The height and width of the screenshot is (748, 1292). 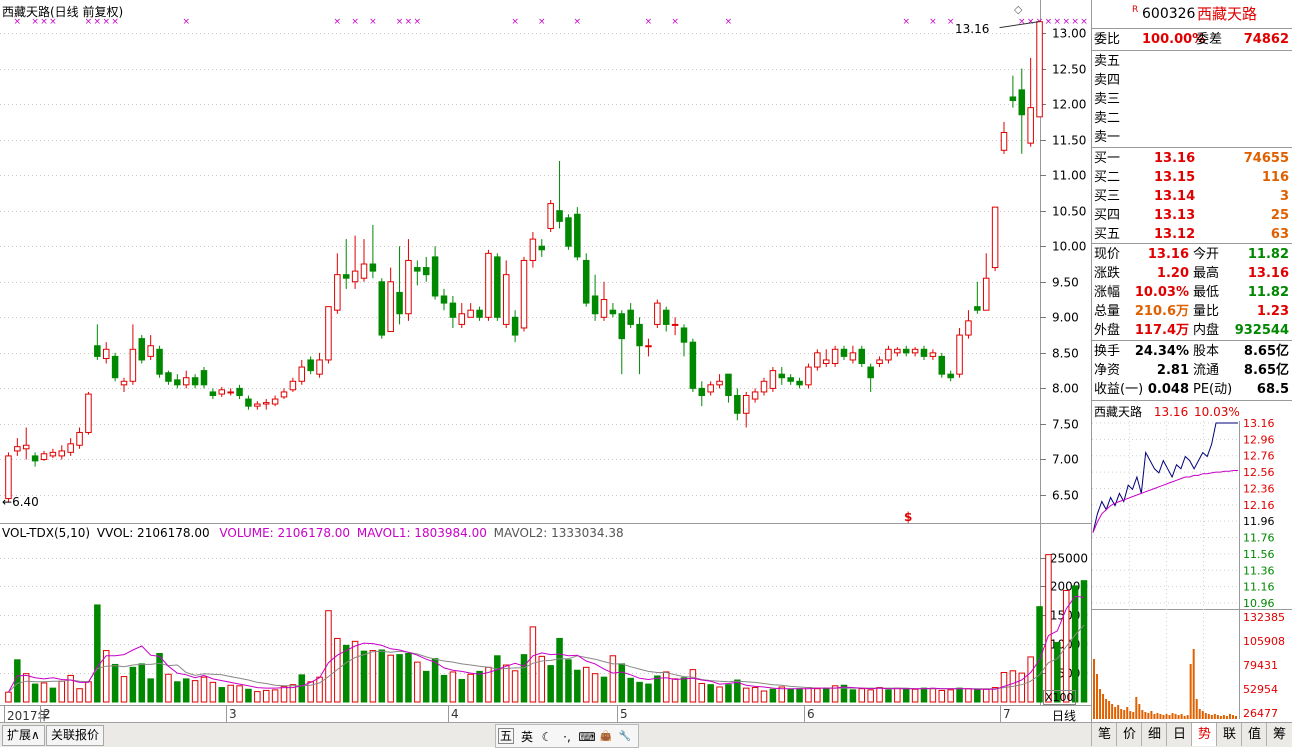 What do you see at coordinates (547, 737) in the screenshot?
I see `ime-moon-icon: ☾` at bounding box center [547, 737].